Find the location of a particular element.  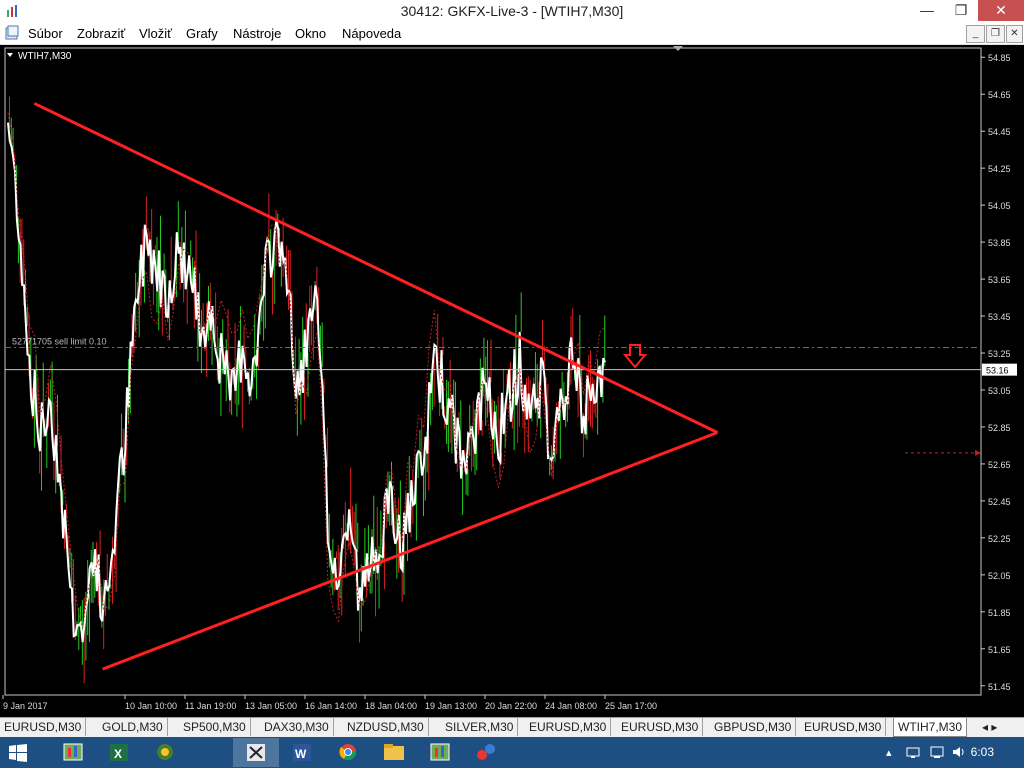

price-tick-label: 53.85 is located at coordinates (999, 243).